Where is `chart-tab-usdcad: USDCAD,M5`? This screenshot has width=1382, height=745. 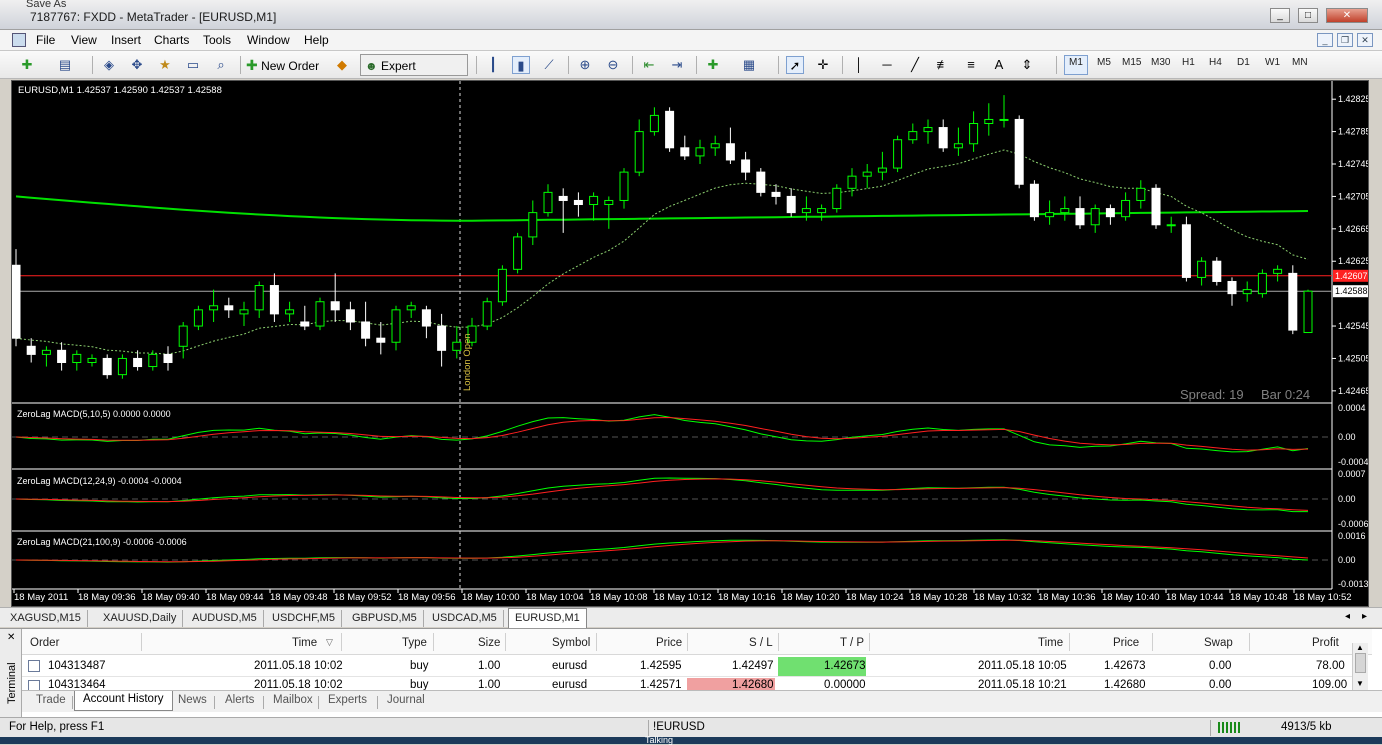 chart-tab-usdcad: USDCAD,M5 is located at coordinates (465, 618).